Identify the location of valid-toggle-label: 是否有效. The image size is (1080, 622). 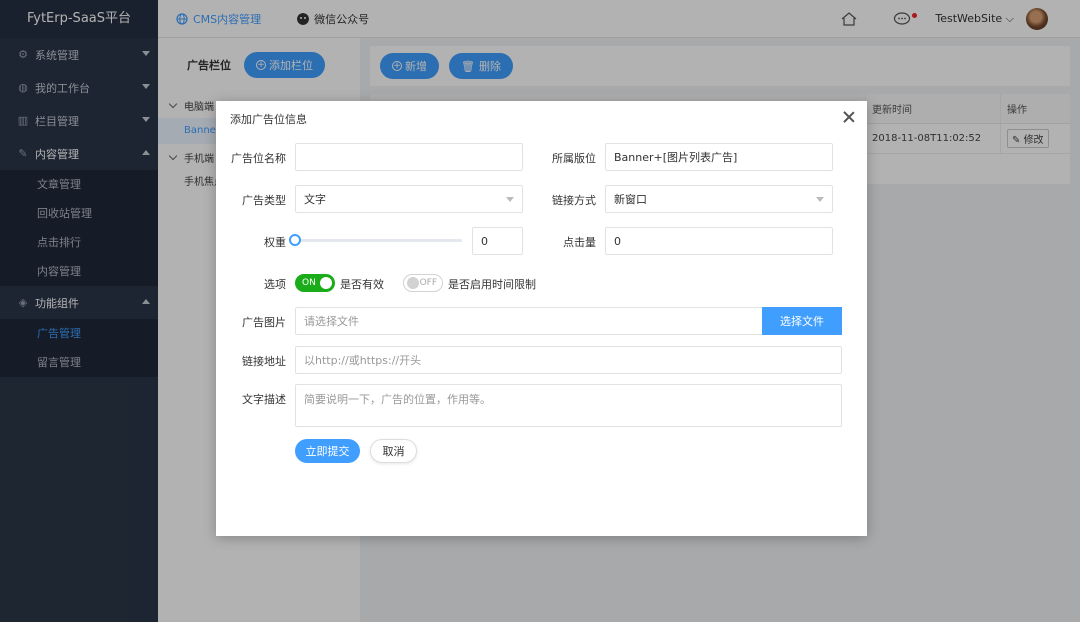
(362, 284).